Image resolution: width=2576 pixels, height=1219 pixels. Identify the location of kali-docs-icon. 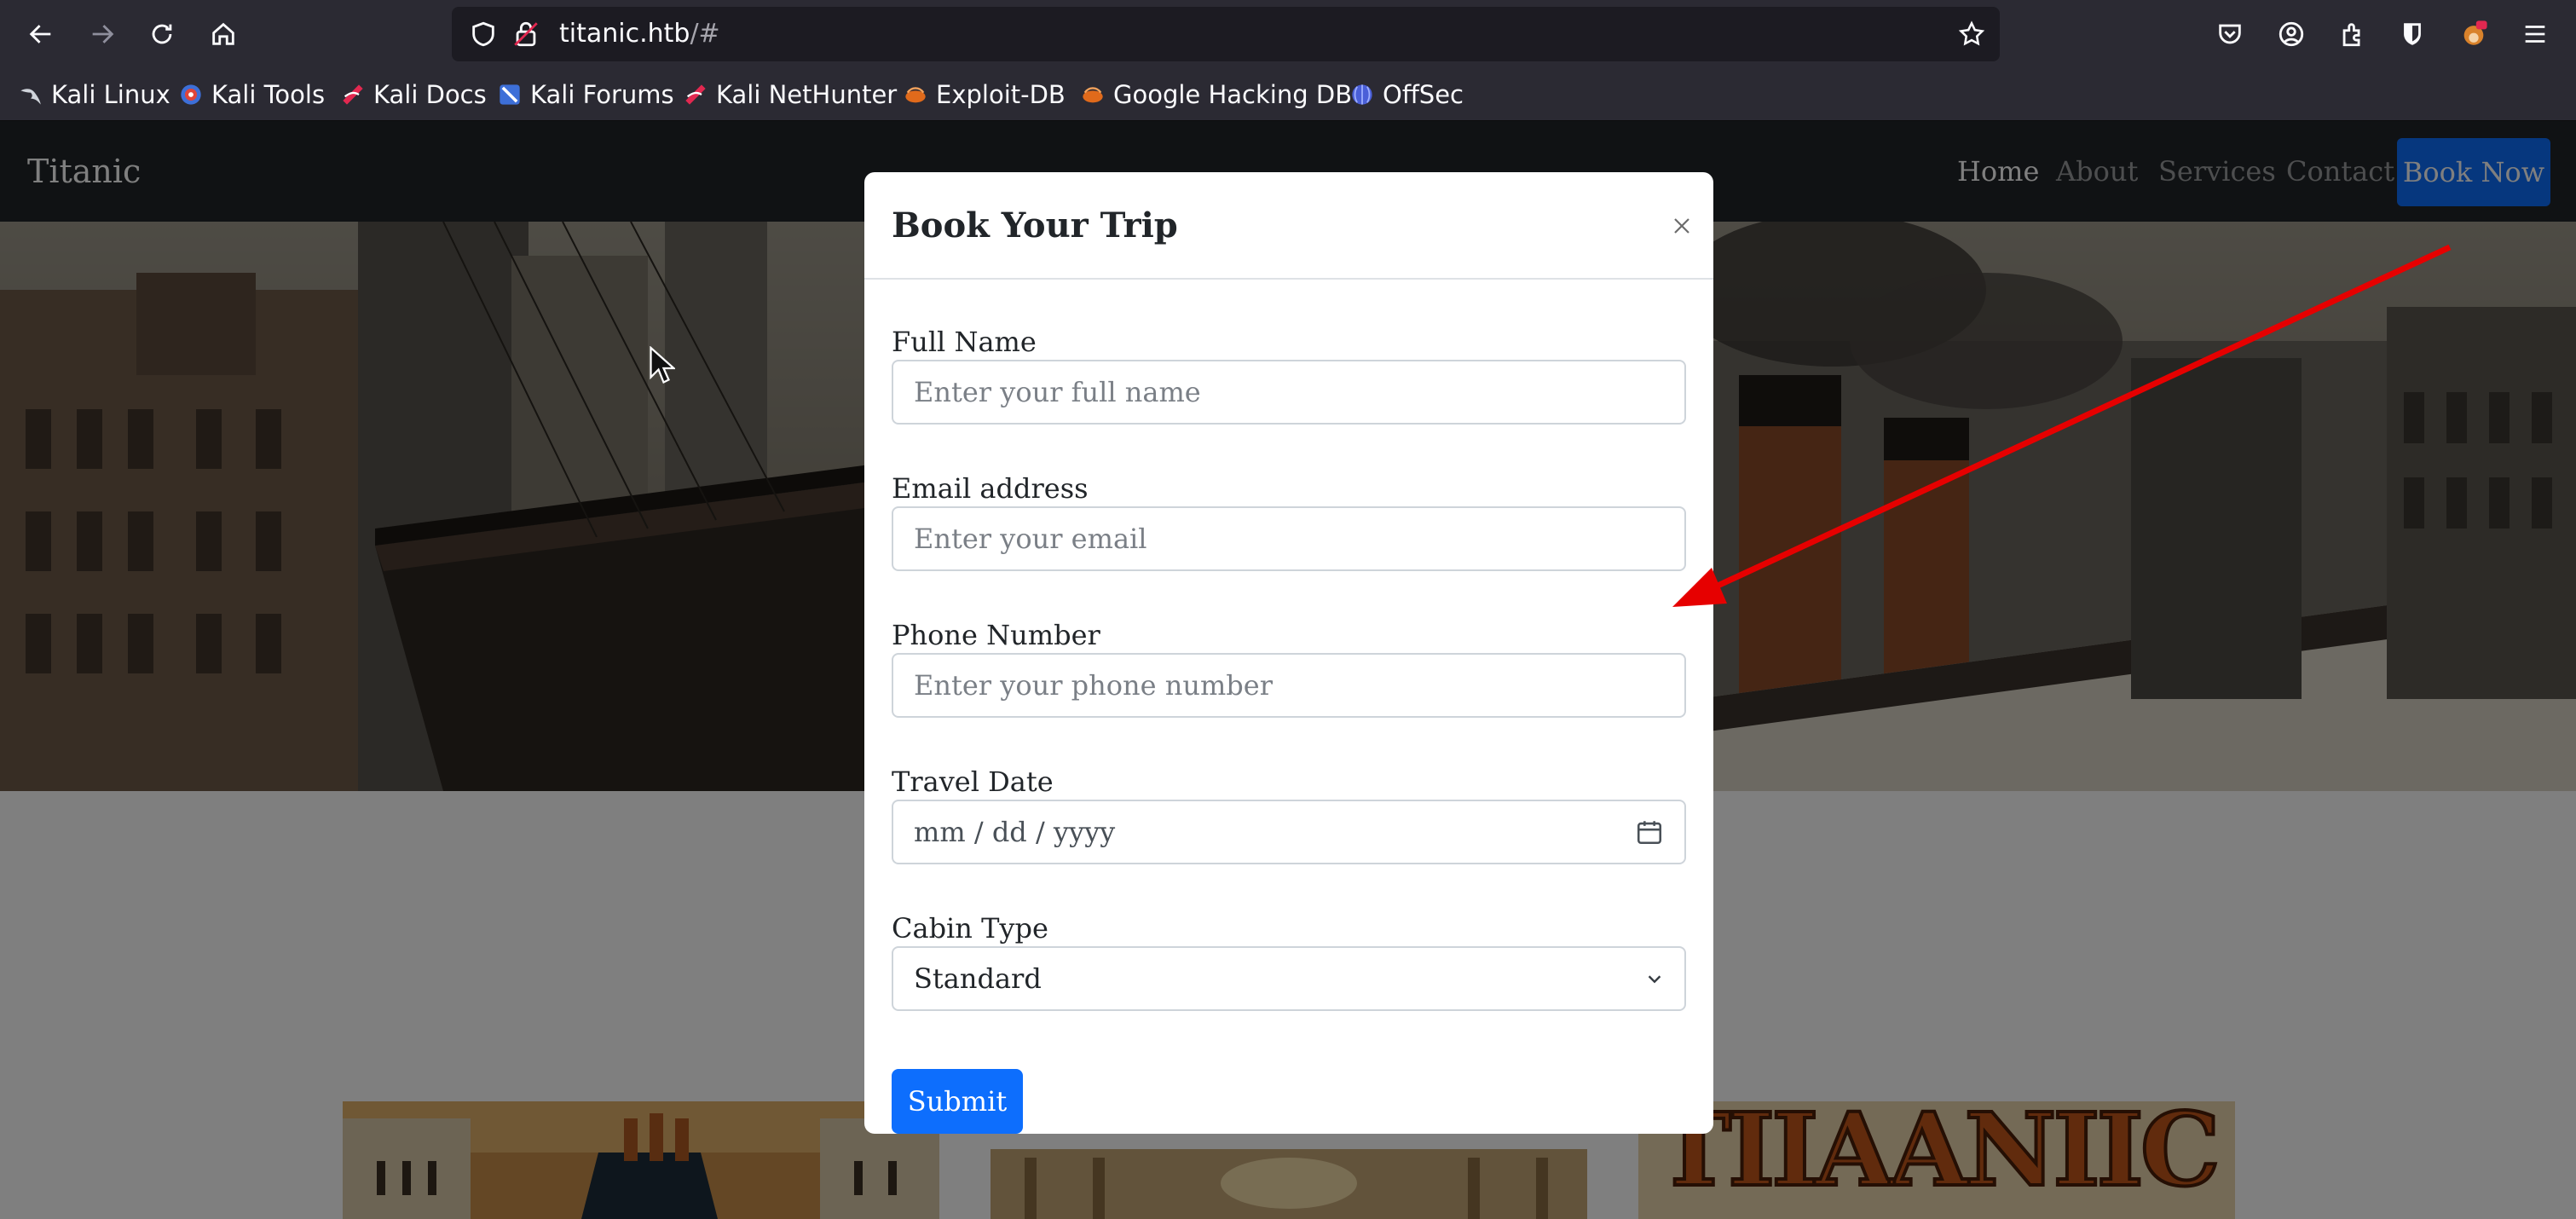
(353, 95).